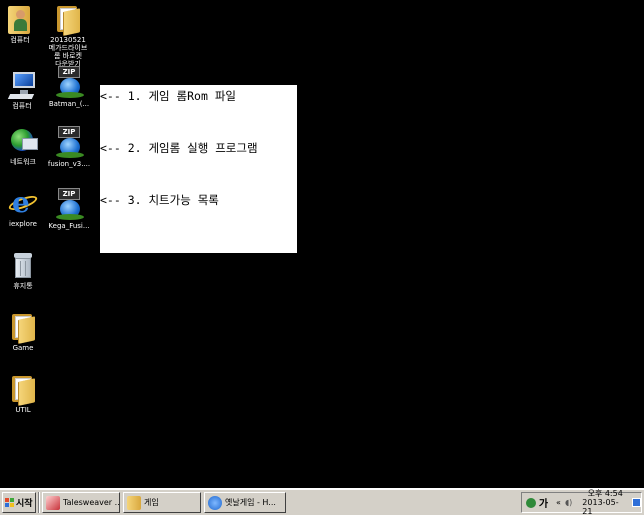 The width and height of the screenshot is (644, 515). I want to click on recycle-bin-icon, so click(23, 265).